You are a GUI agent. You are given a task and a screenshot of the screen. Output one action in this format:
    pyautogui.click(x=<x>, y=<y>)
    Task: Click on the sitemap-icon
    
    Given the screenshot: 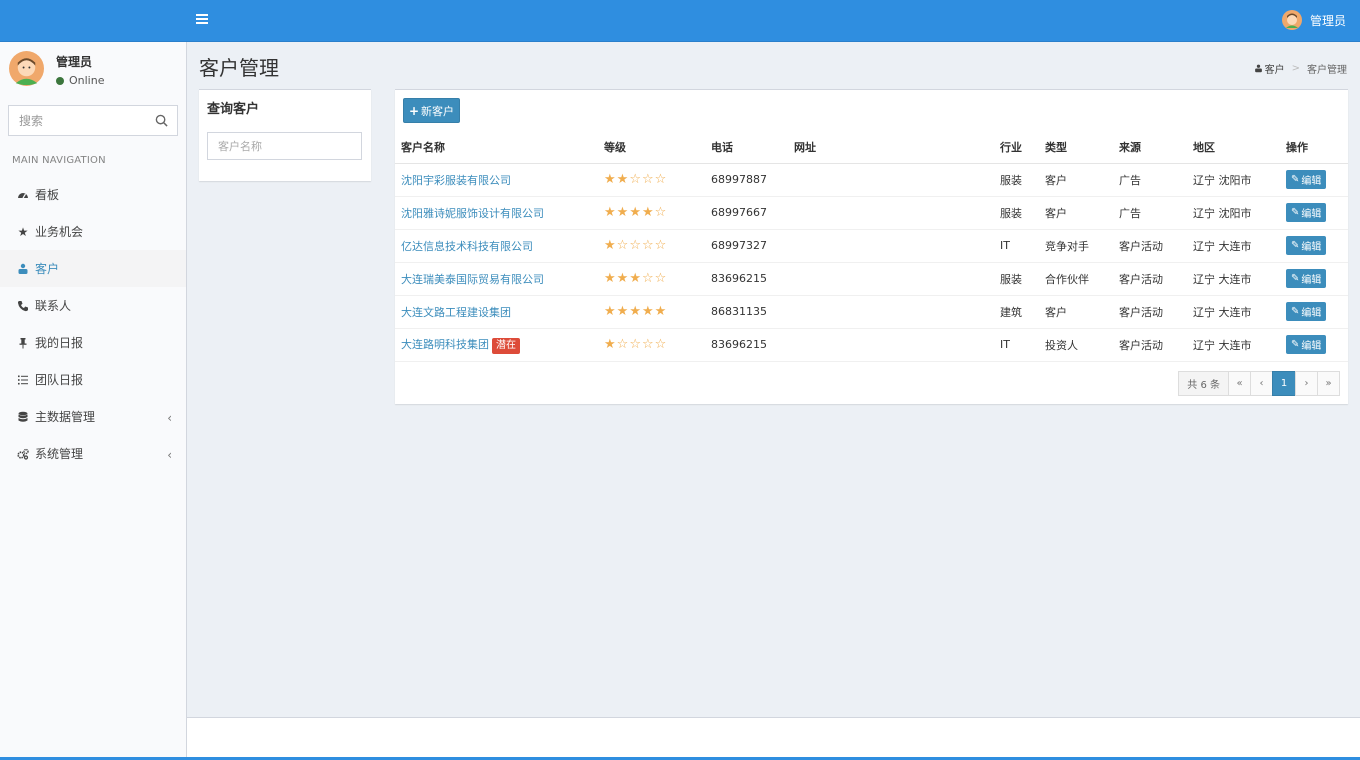 What is the action you would take?
    pyautogui.click(x=23, y=269)
    